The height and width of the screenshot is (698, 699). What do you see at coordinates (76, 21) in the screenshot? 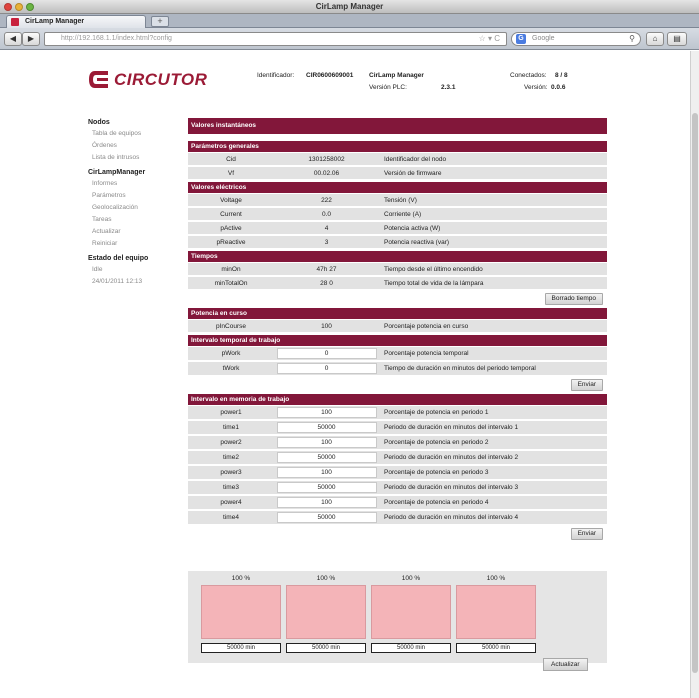
I see `tab-cirlamp-manager: CirLamp Manager` at bounding box center [76, 21].